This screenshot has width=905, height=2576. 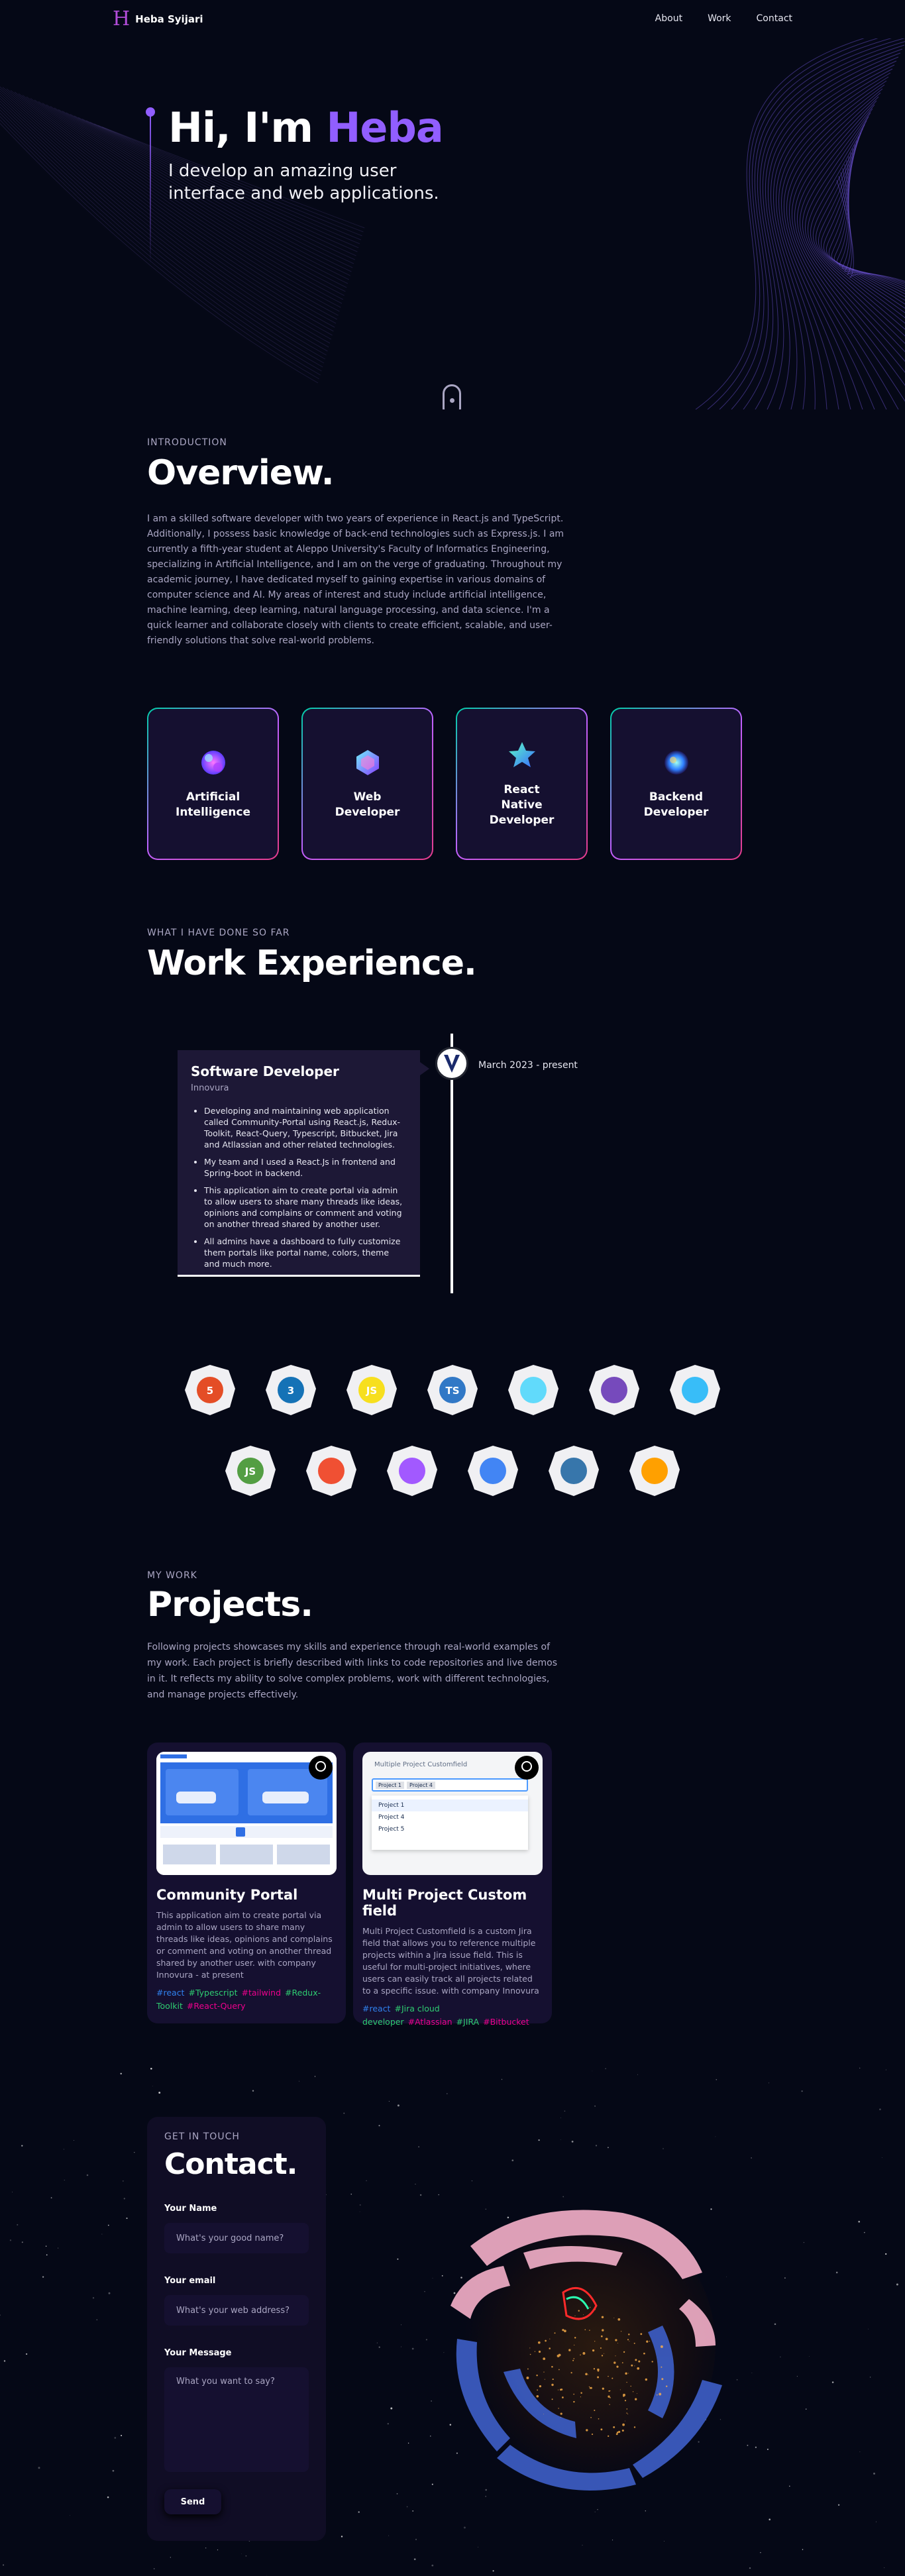 I want to click on python-icon, so click(x=573, y=1471).